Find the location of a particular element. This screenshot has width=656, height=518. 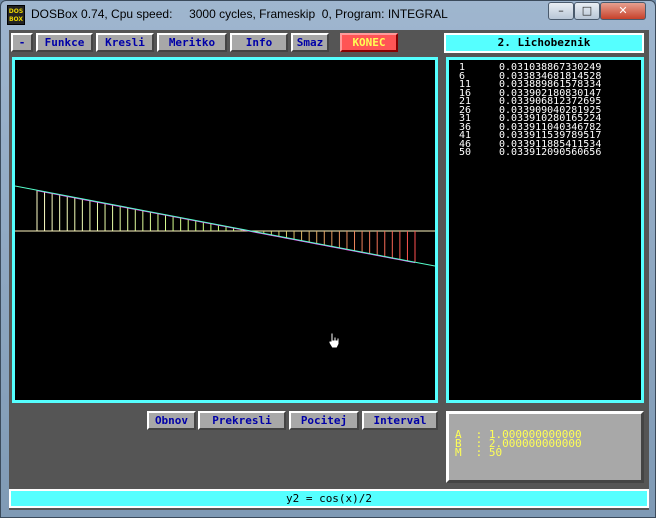

obnov-button: Obnov is located at coordinates (171, 420).